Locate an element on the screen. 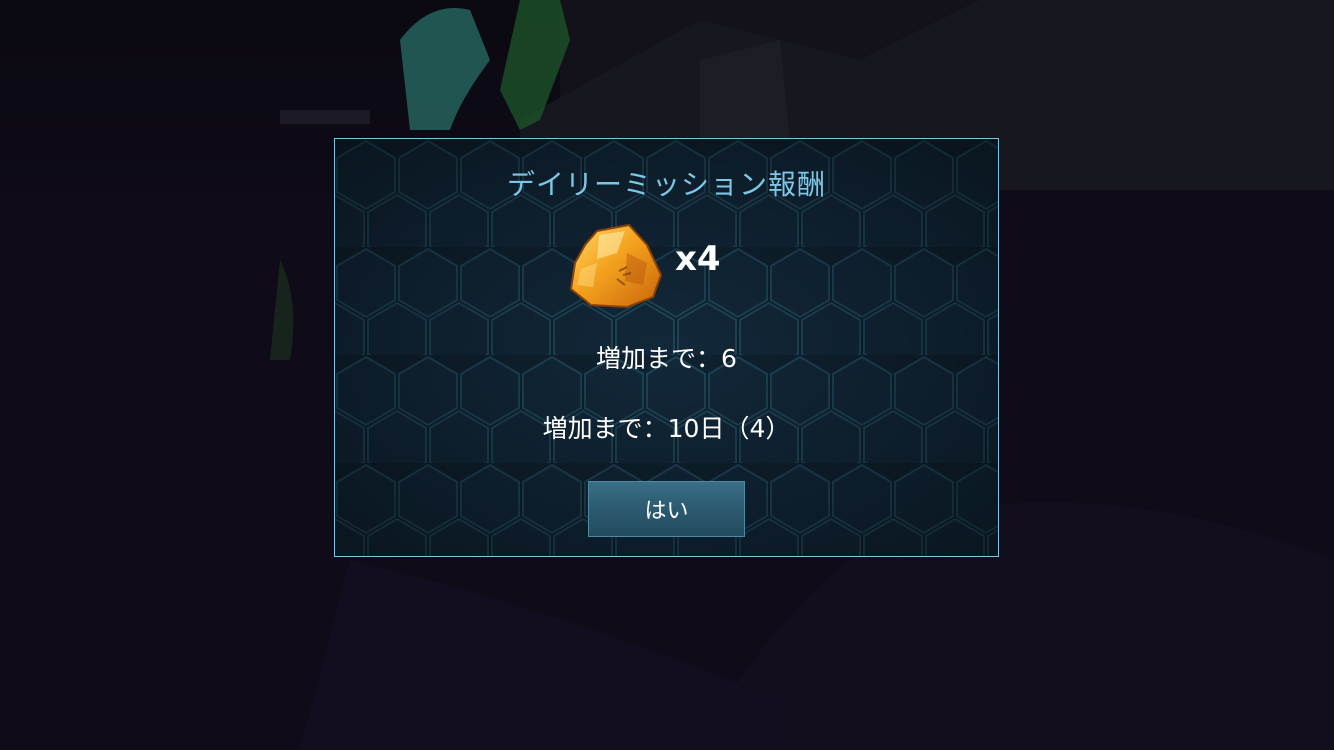  increase-info-line: 増加まで：6 is located at coordinates (666, 358).